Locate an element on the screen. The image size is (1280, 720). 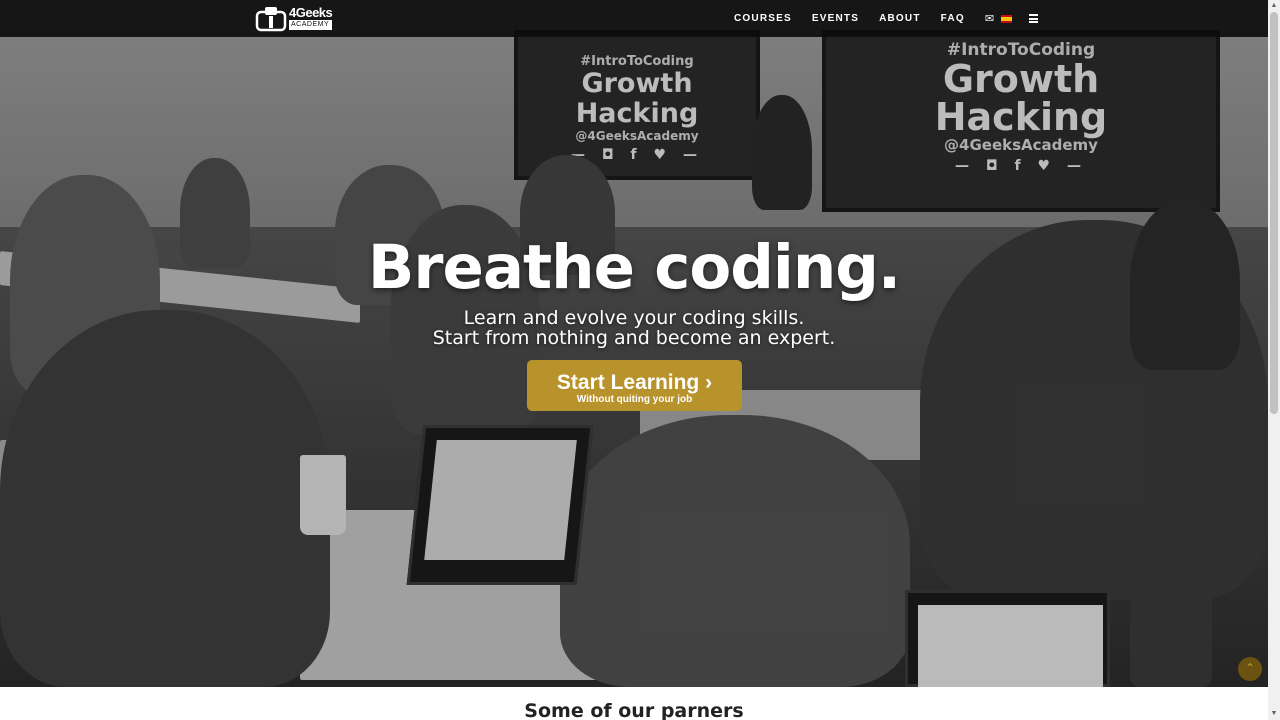
start-learning-label: Start Learning › is located at coordinates (634, 382).